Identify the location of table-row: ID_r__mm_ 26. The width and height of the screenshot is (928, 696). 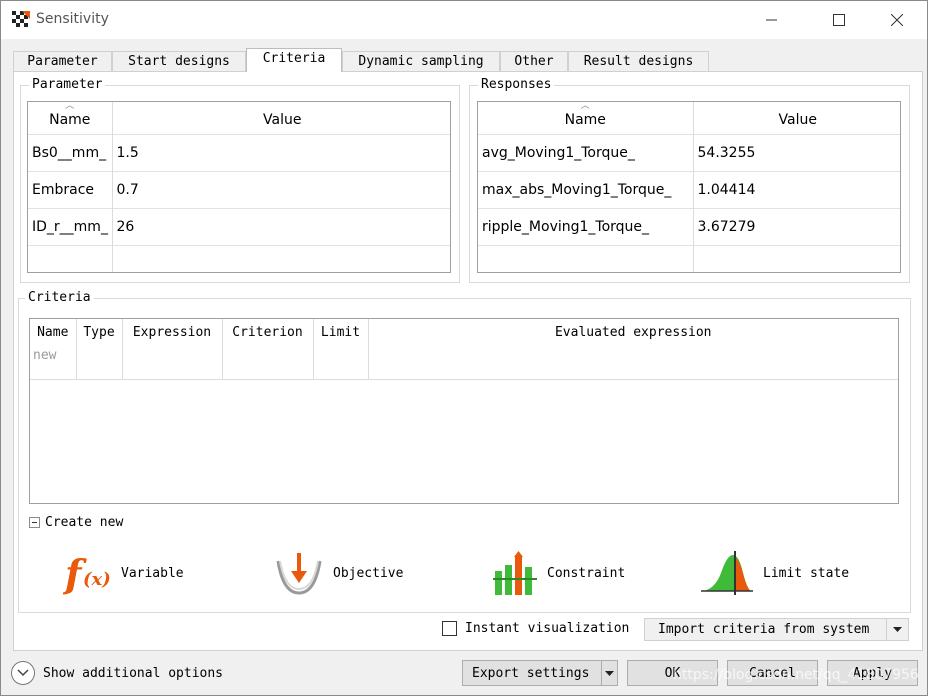
(239, 226).